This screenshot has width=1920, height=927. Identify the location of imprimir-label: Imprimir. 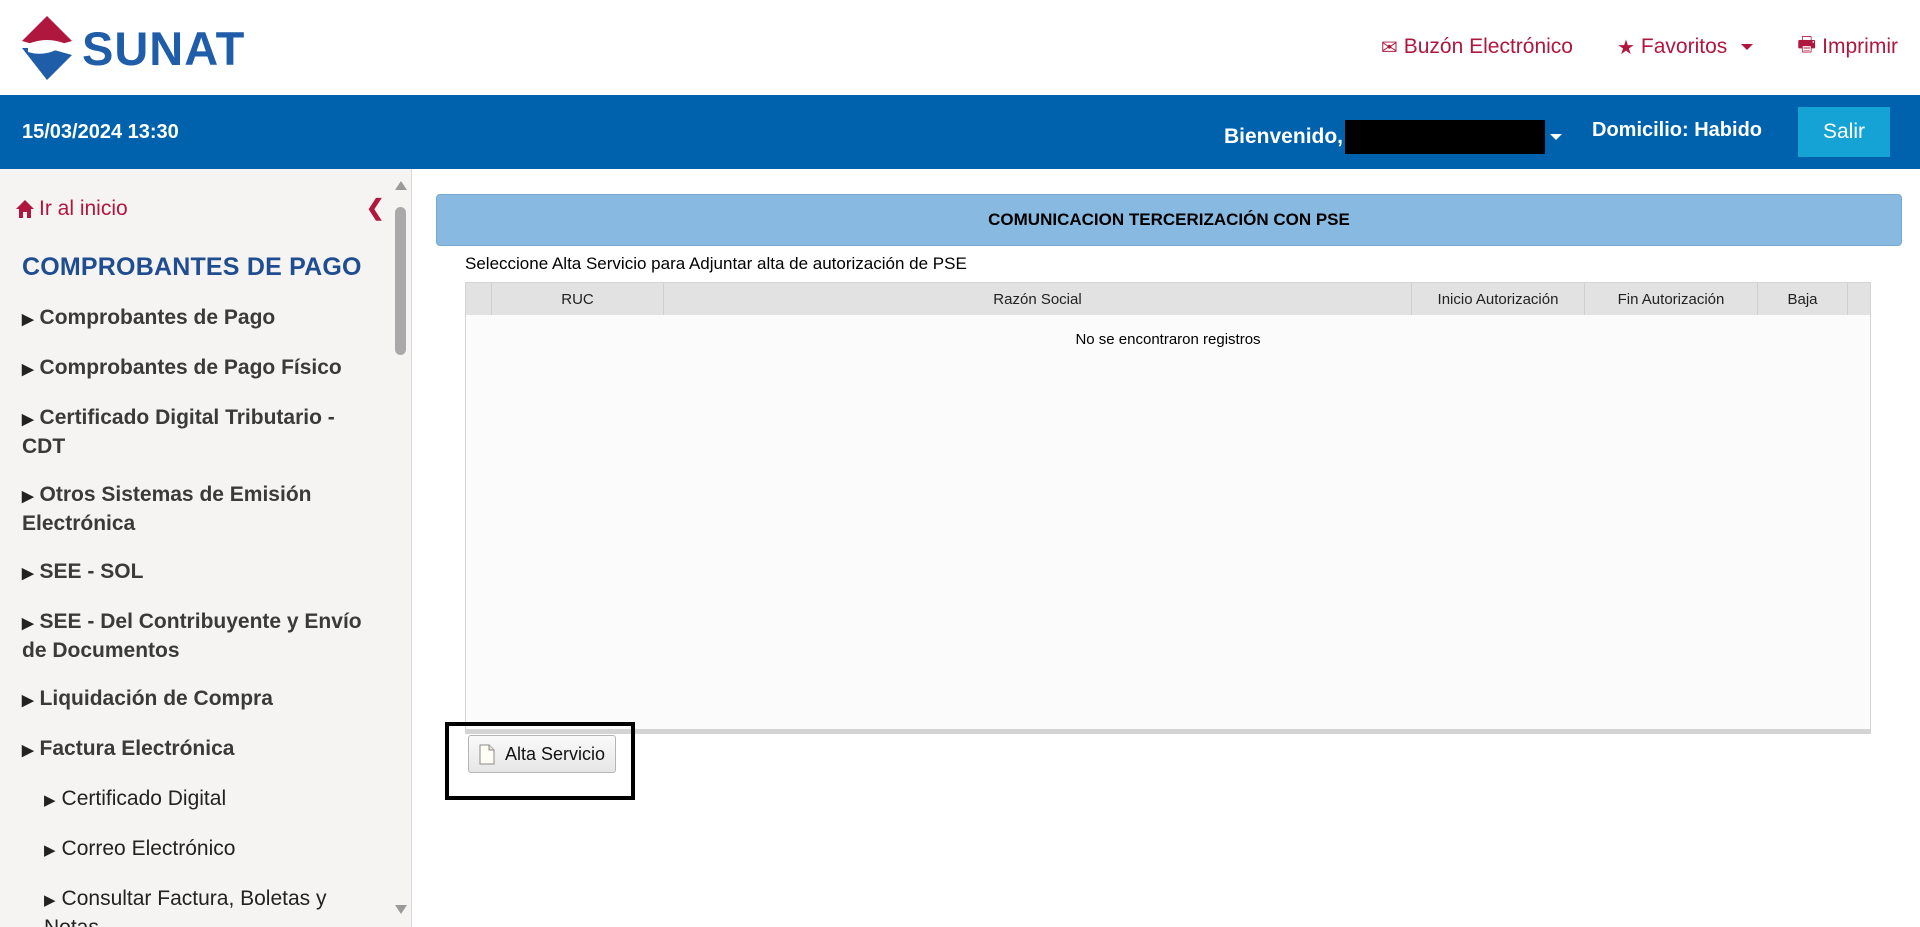
(1860, 46).